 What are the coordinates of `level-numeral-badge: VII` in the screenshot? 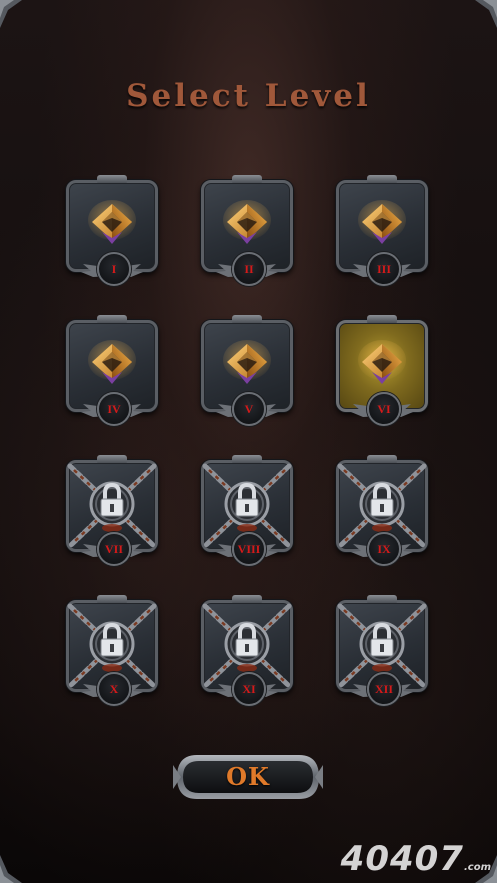 It's located at (114, 549).